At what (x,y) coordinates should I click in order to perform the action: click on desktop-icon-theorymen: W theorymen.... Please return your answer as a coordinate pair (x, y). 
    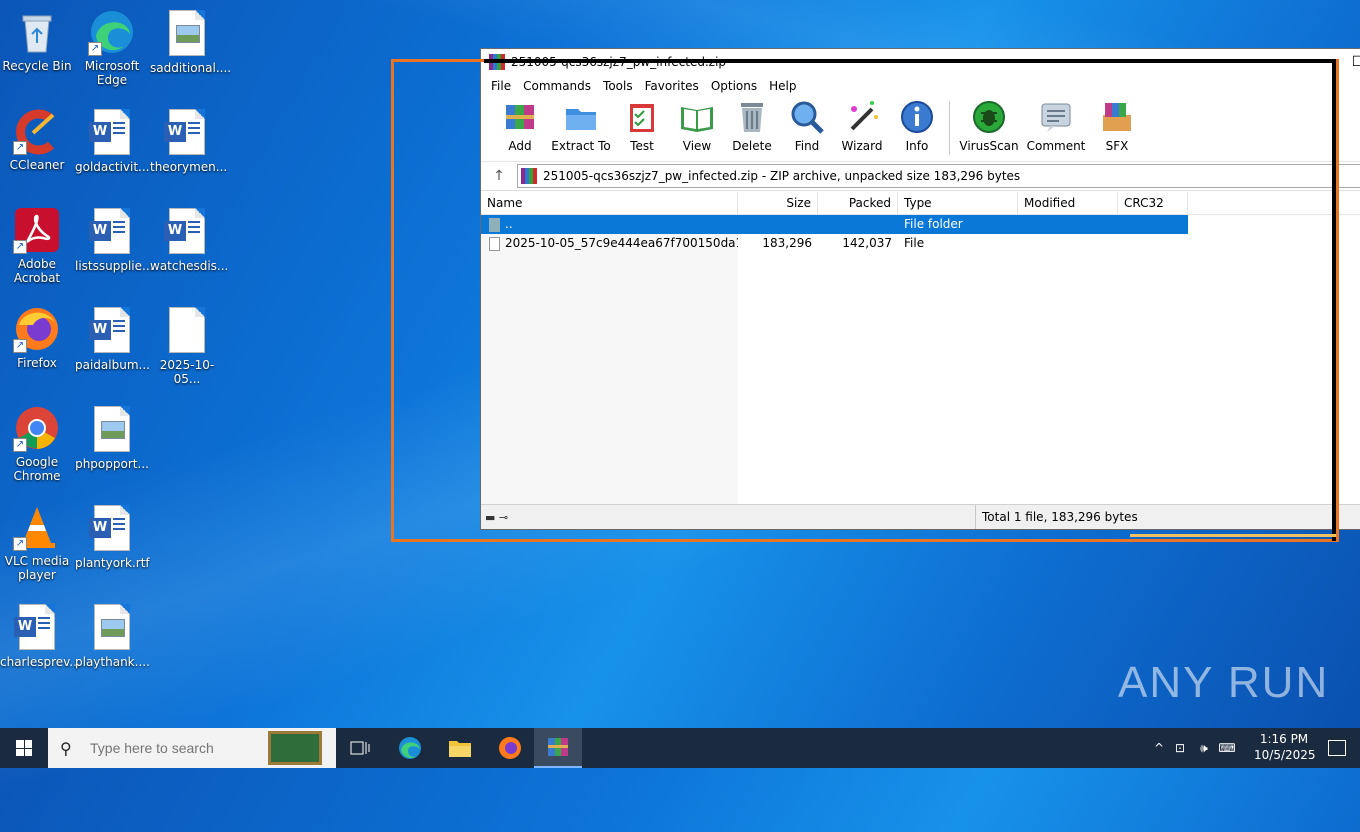
    Looking at the image, I should click on (189, 140).